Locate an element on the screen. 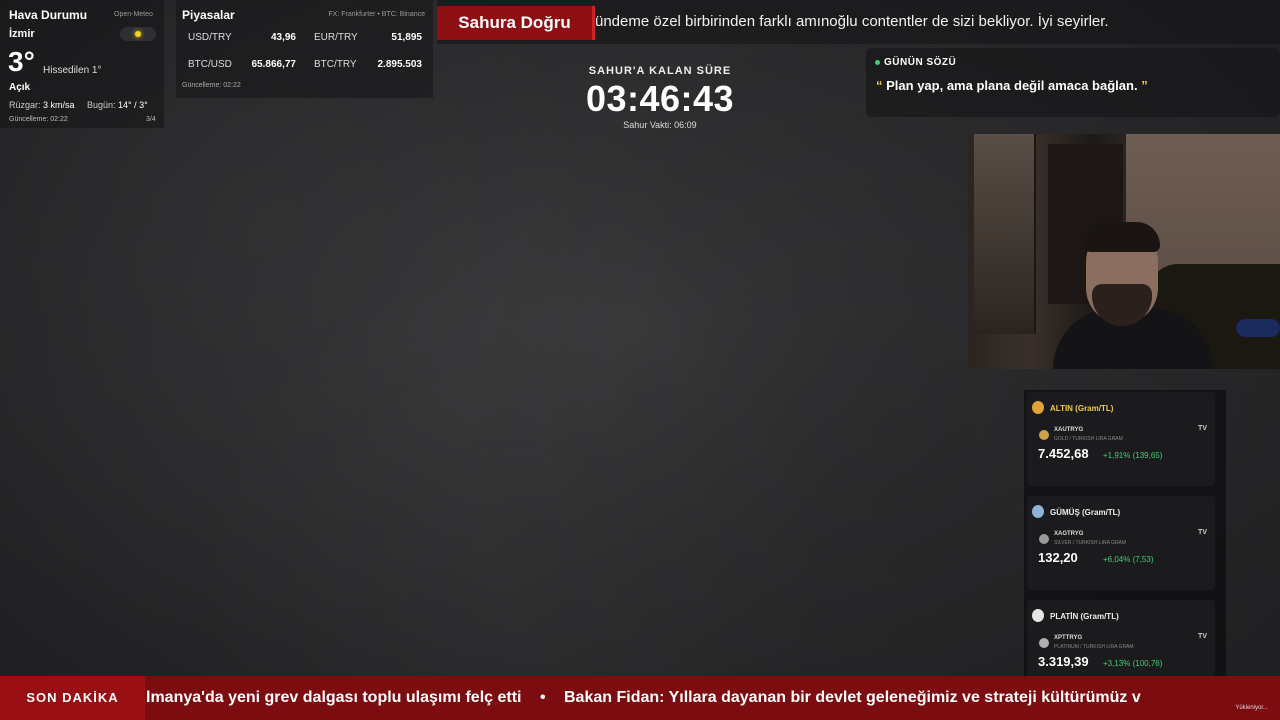 The image size is (1280, 720). market-label: EUR/TRY is located at coordinates (336, 37).